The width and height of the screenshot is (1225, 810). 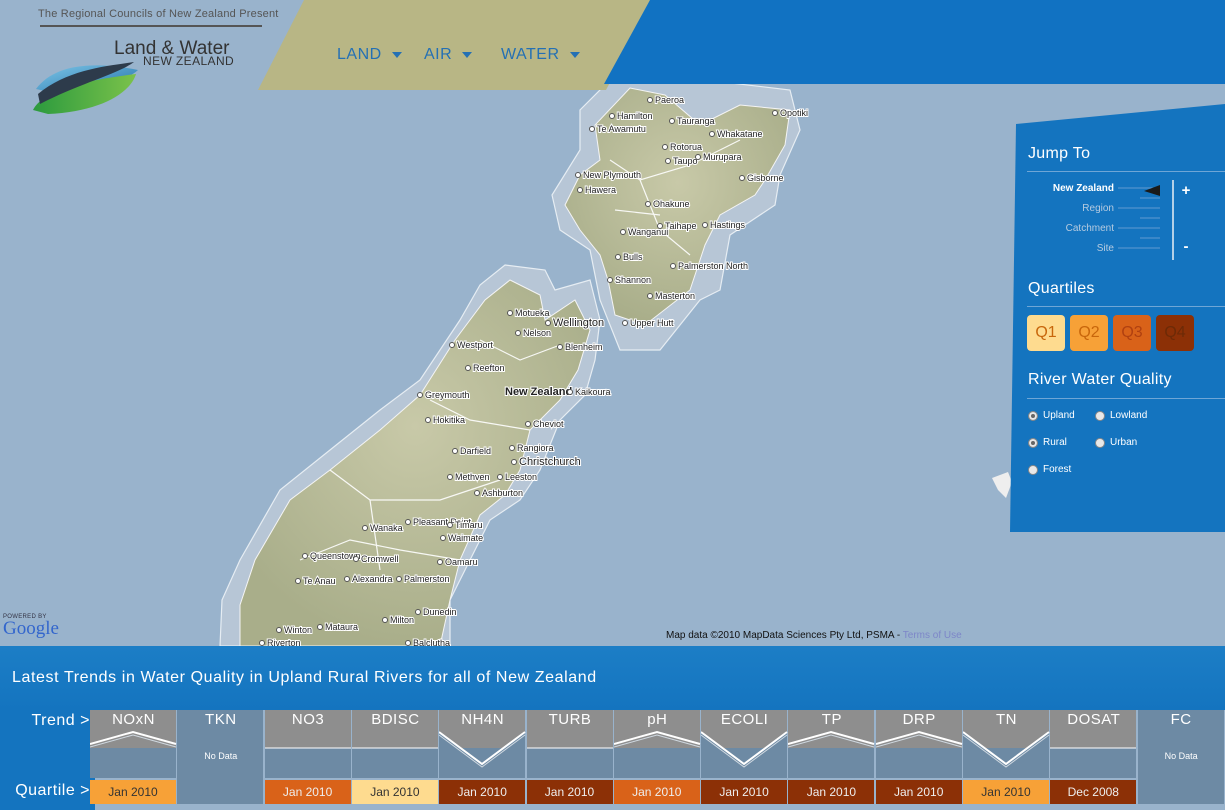 I want to click on quartile-q1-button: Q1, so click(x=1046, y=333).